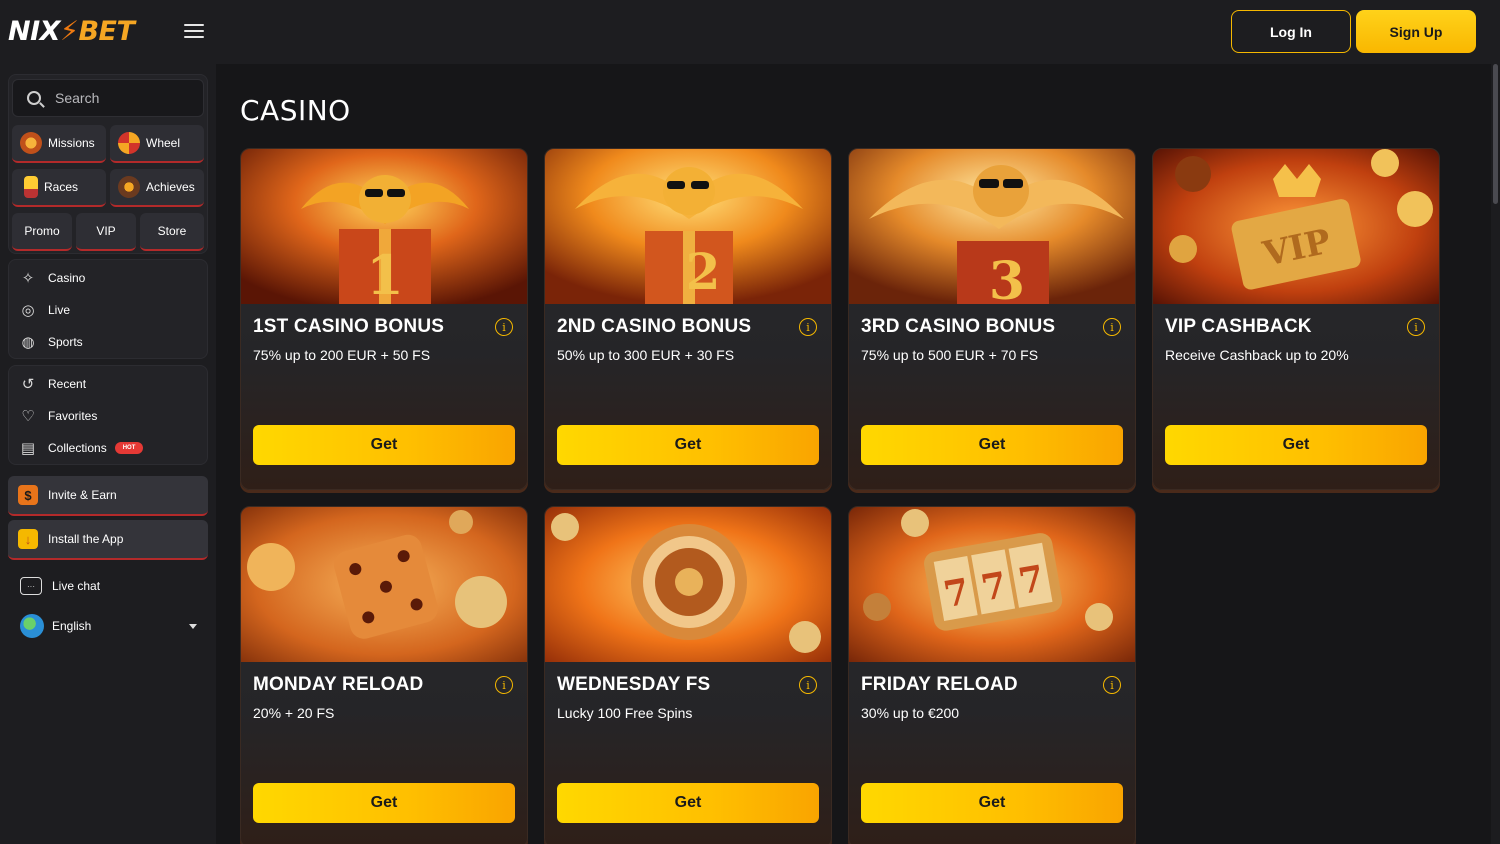 Image resolution: width=1500 pixels, height=844 pixels. I want to click on search-input: Search, so click(108, 98).